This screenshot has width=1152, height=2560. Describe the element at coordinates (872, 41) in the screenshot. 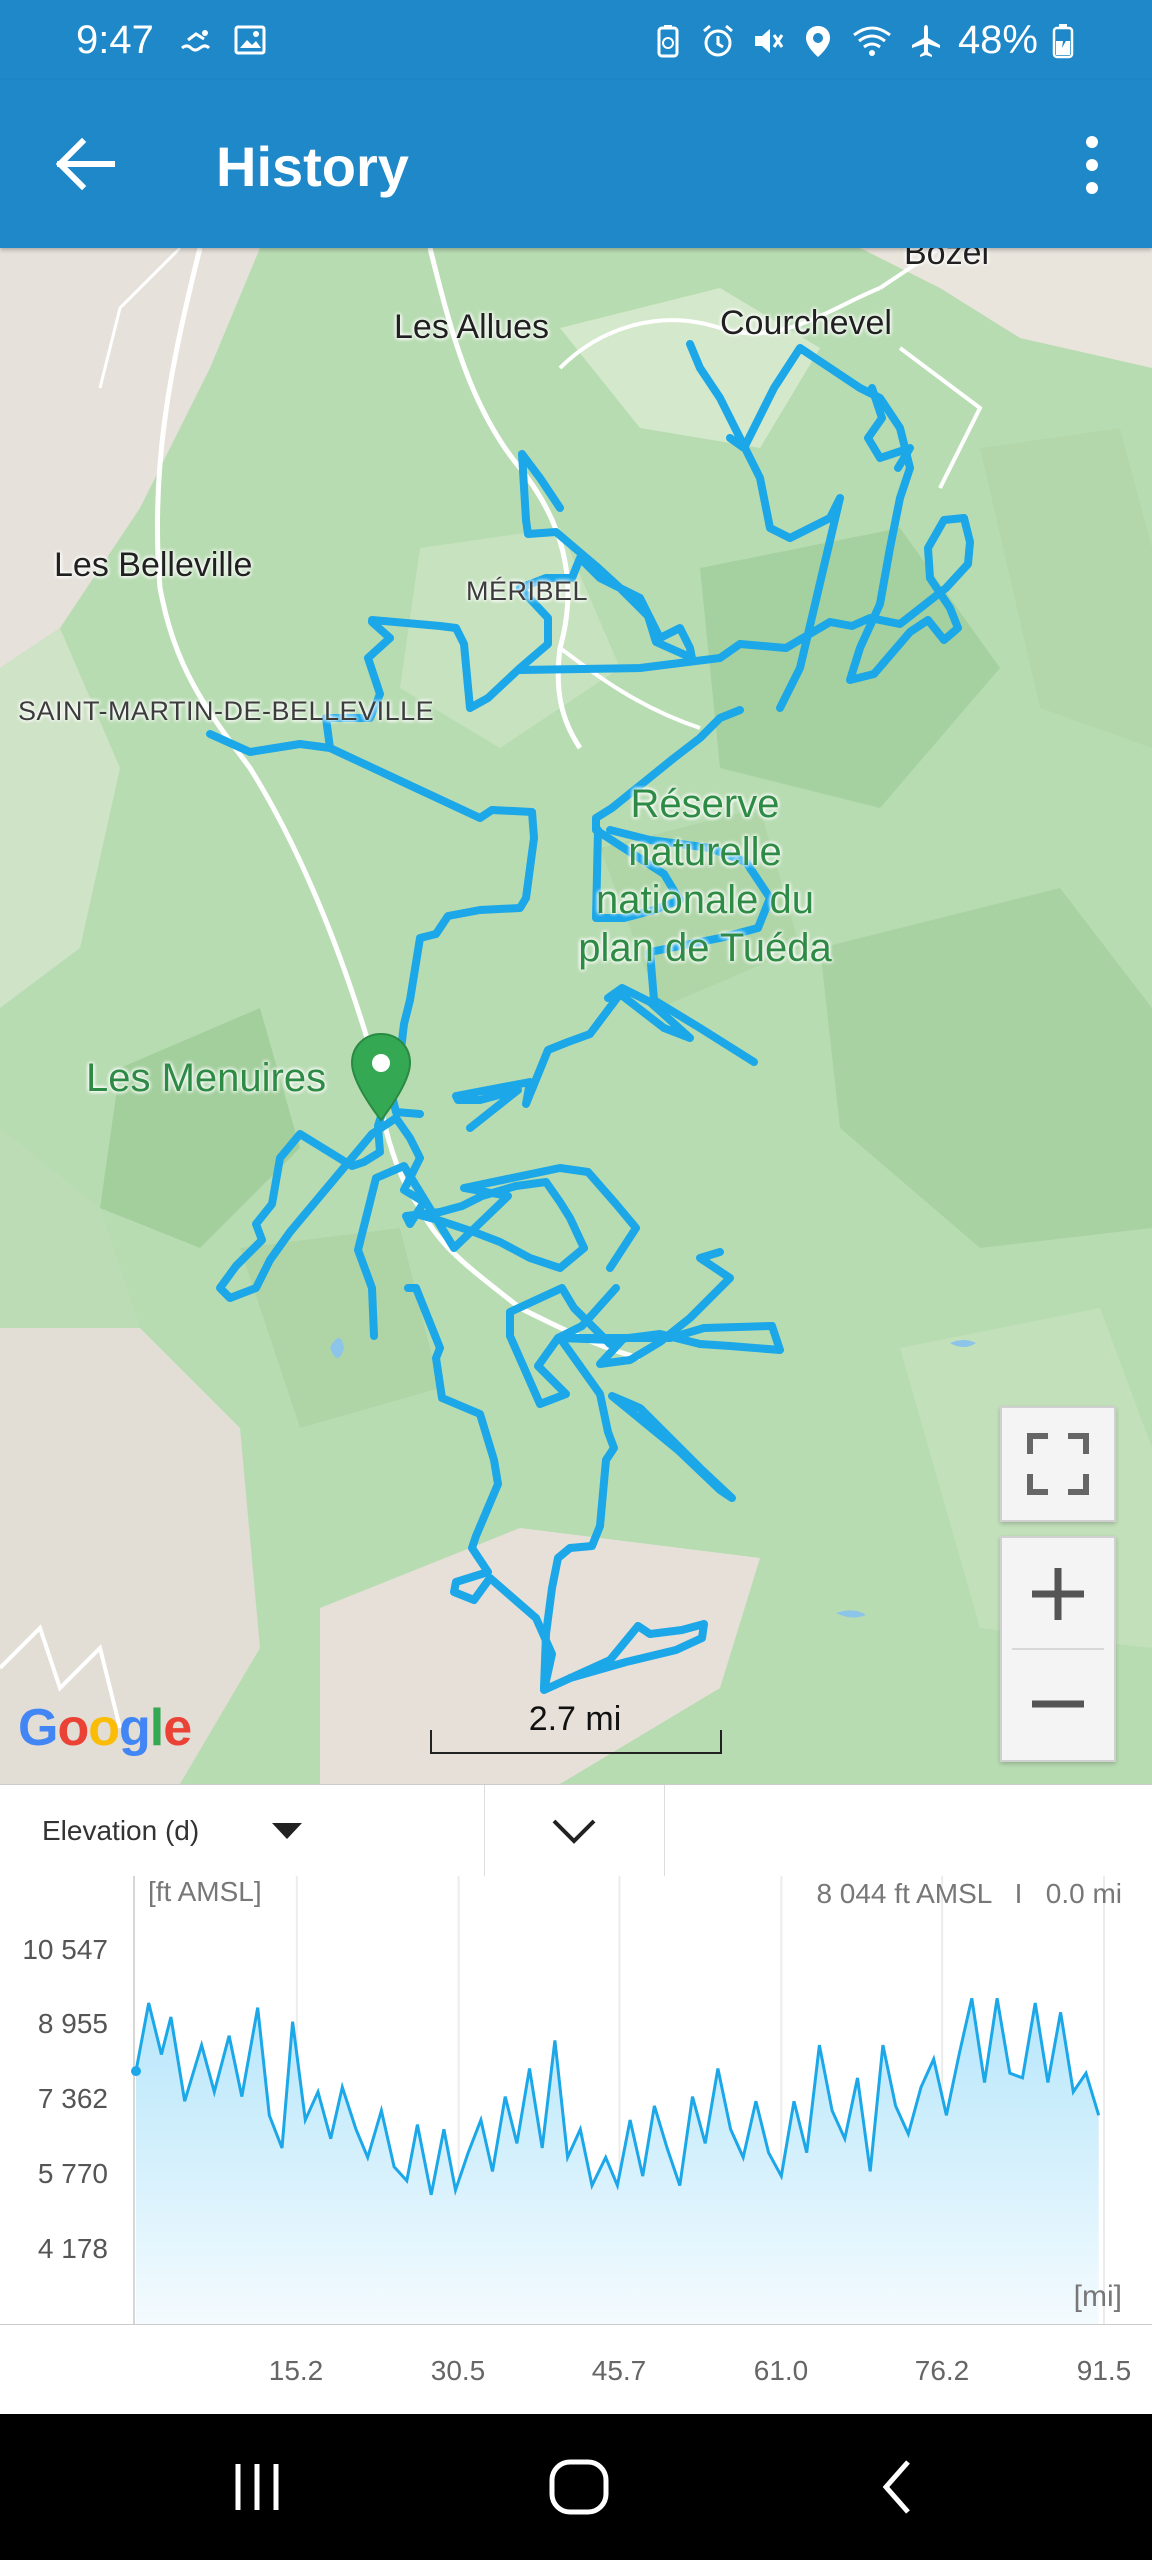

I see `wifi-icon` at that location.